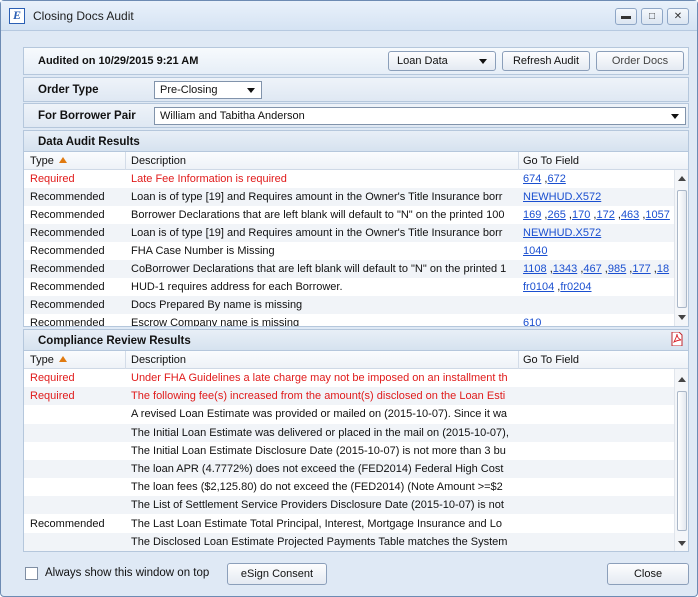 Image resolution: width=698 pixels, height=597 pixels. I want to click on goto-field-link: fr0104, so click(538, 287).